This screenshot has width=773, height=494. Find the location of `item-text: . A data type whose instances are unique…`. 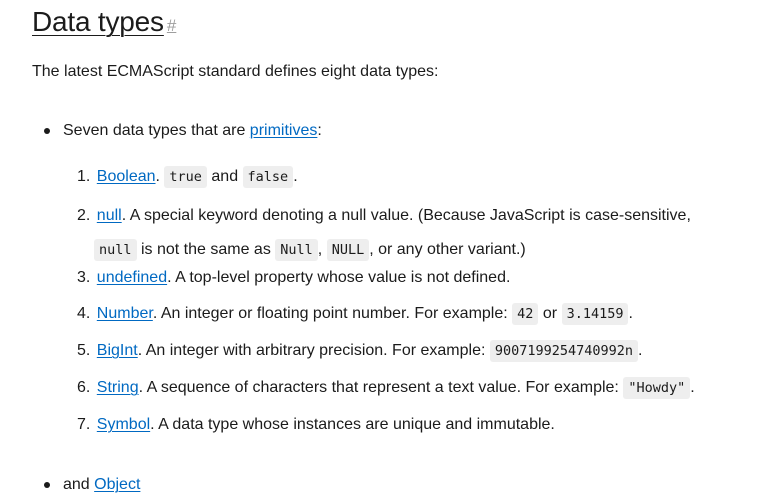

item-text: . A data type whose instances are unique… is located at coordinates (352, 424).